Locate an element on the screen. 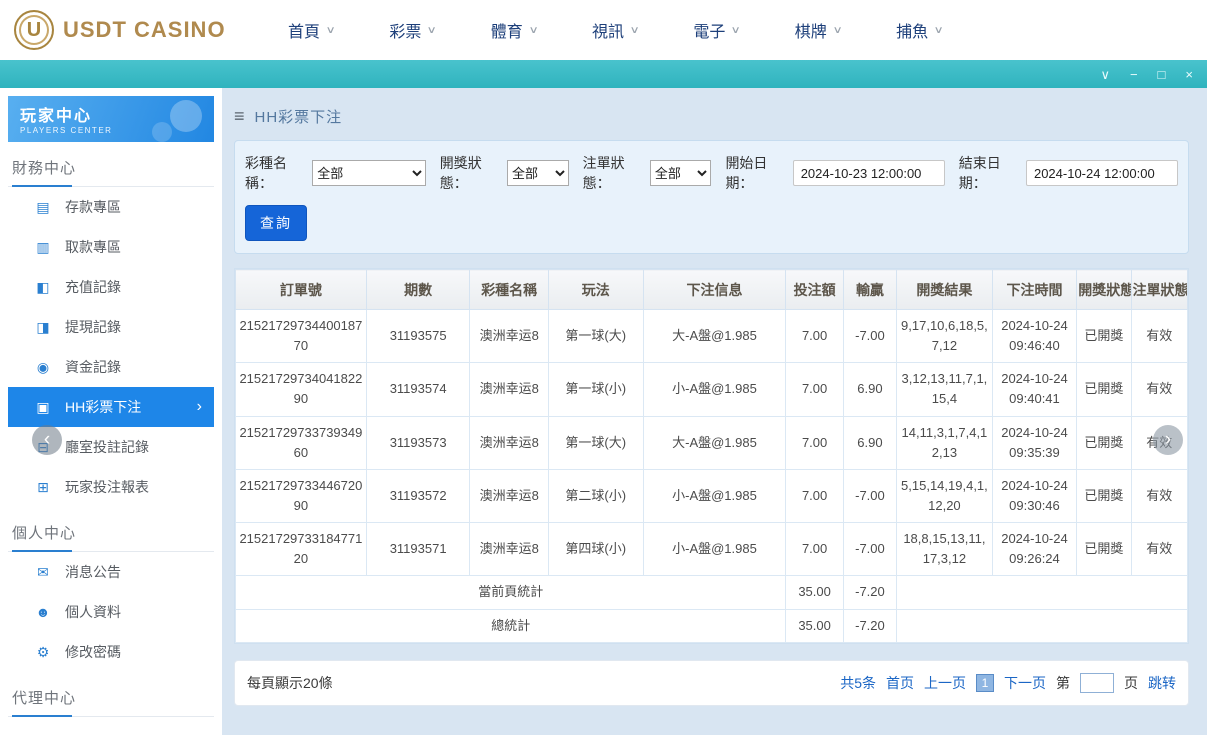 The width and height of the screenshot is (1207, 735). window-maximize-button: □ is located at coordinates (1162, 74).